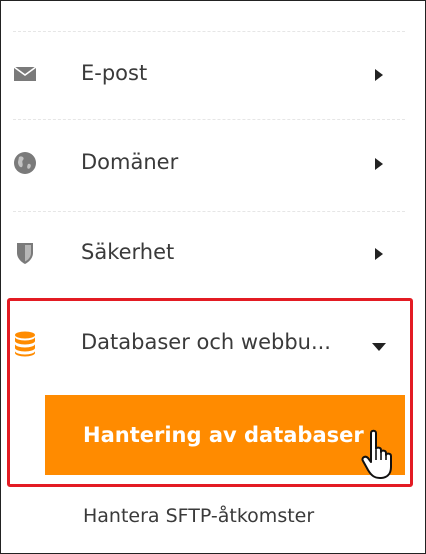 This screenshot has width=426, height=554. What do you see at coordinates (381, 455) in the screenshot?
I see `hand-cursor-icon` at bounding box center [381, 455].